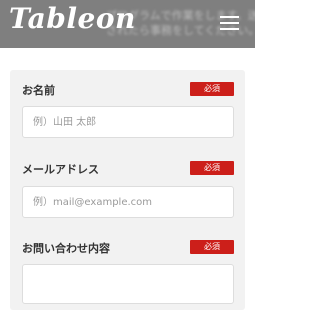 This screenshot has height=310, width=320. What do you see at coordinates (212, 89) in the screenshot?
I see `name-required-badge: 必須` at bounding box center [212, 89].